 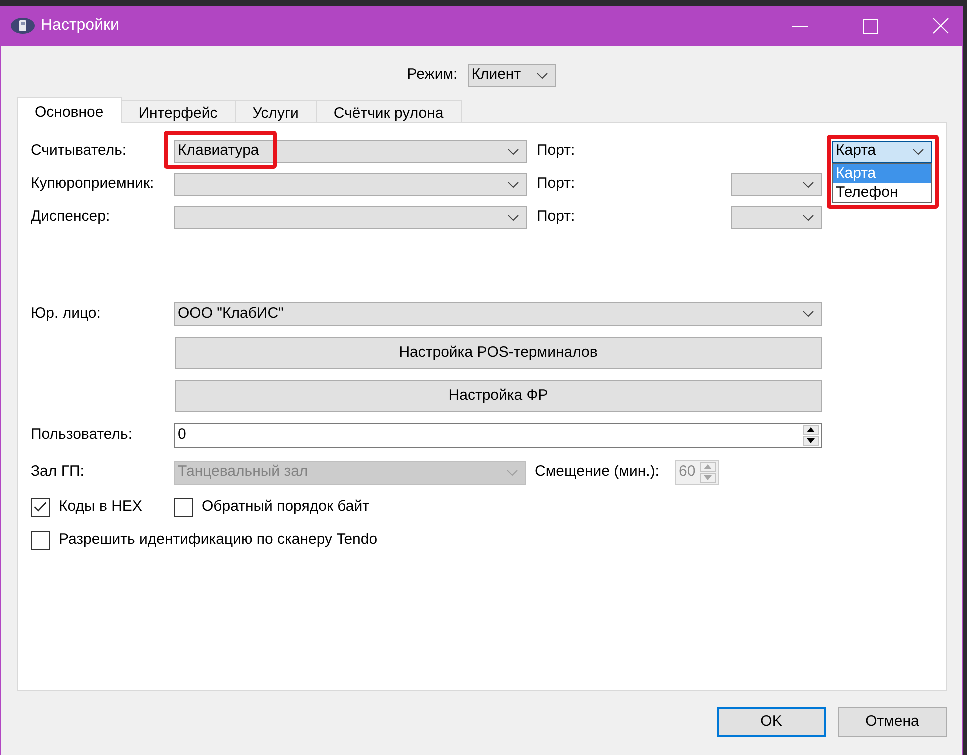 What do you see at coordinates (80, 26) in the screenshot?
I see `window-title: Настройки` at bounding box center [80, 26].